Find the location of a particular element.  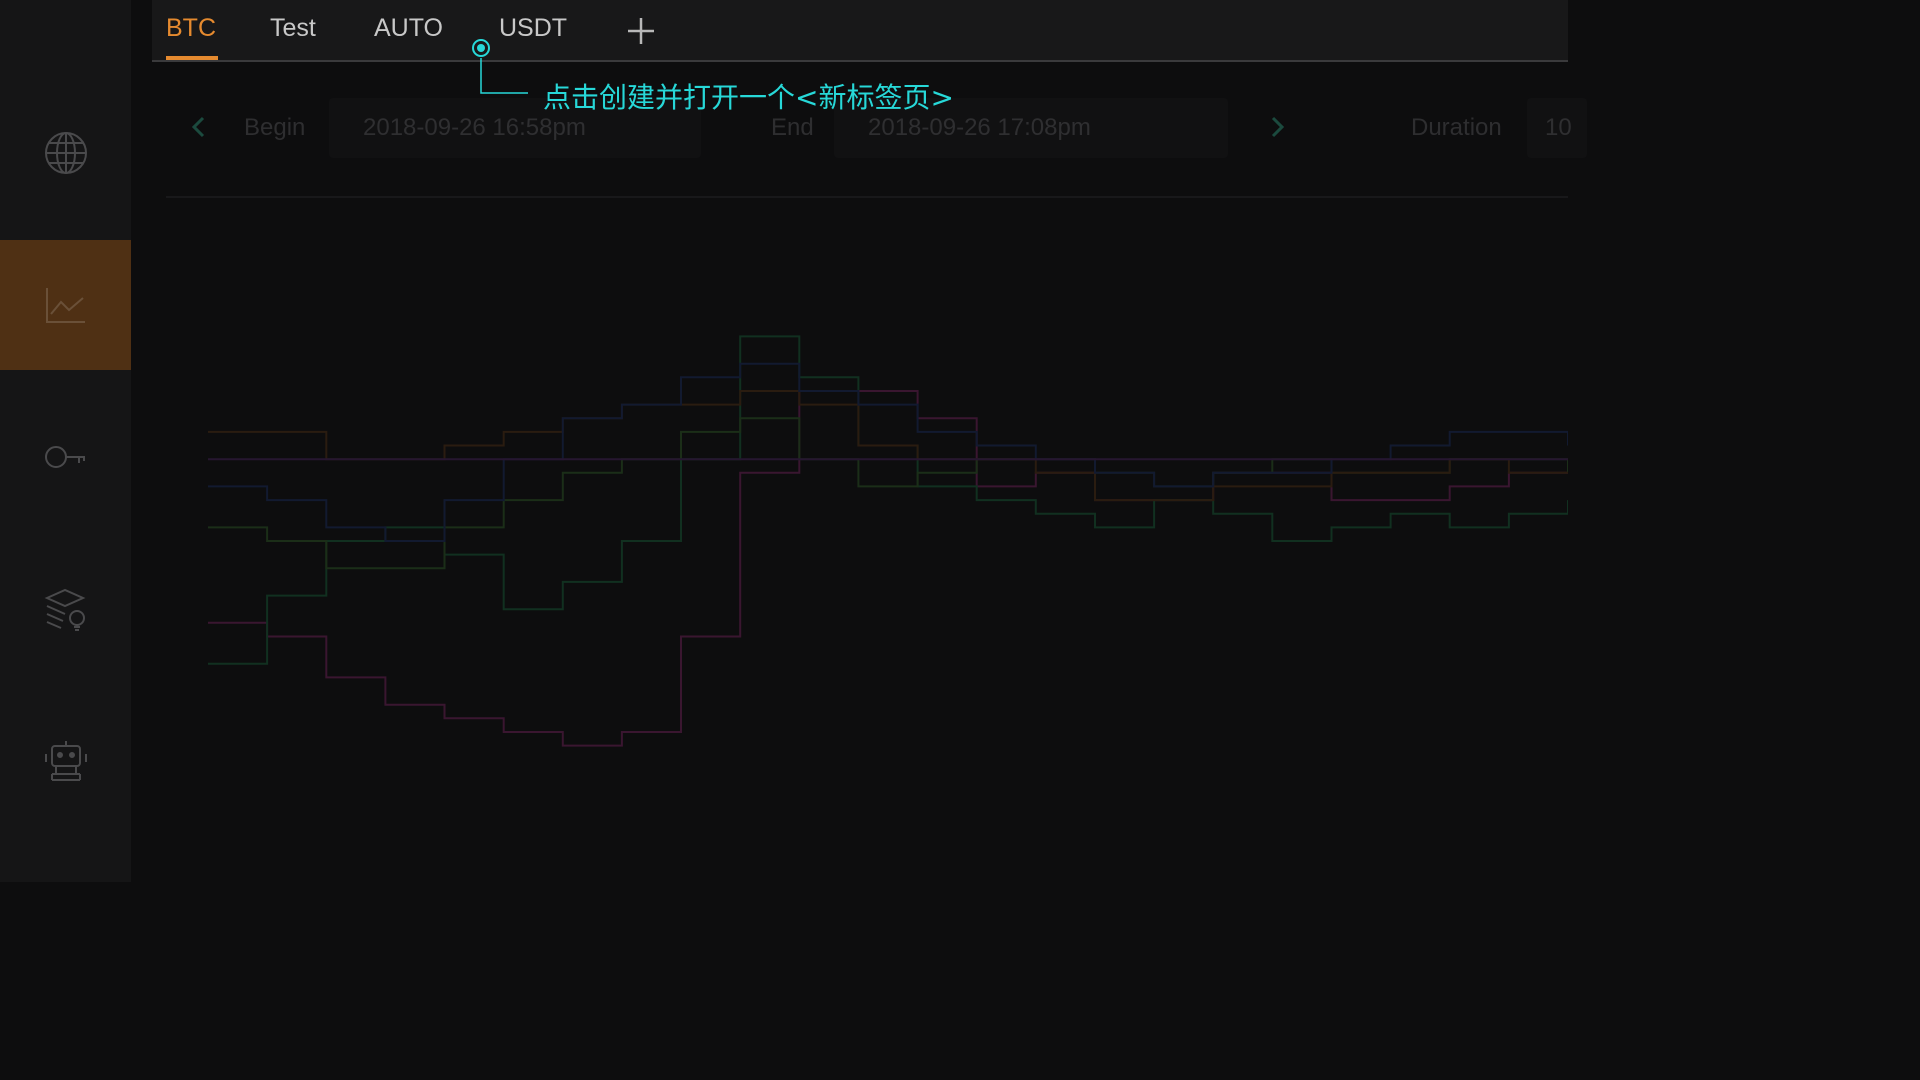

active-tab-indicator is located at coordinates (192, 58).